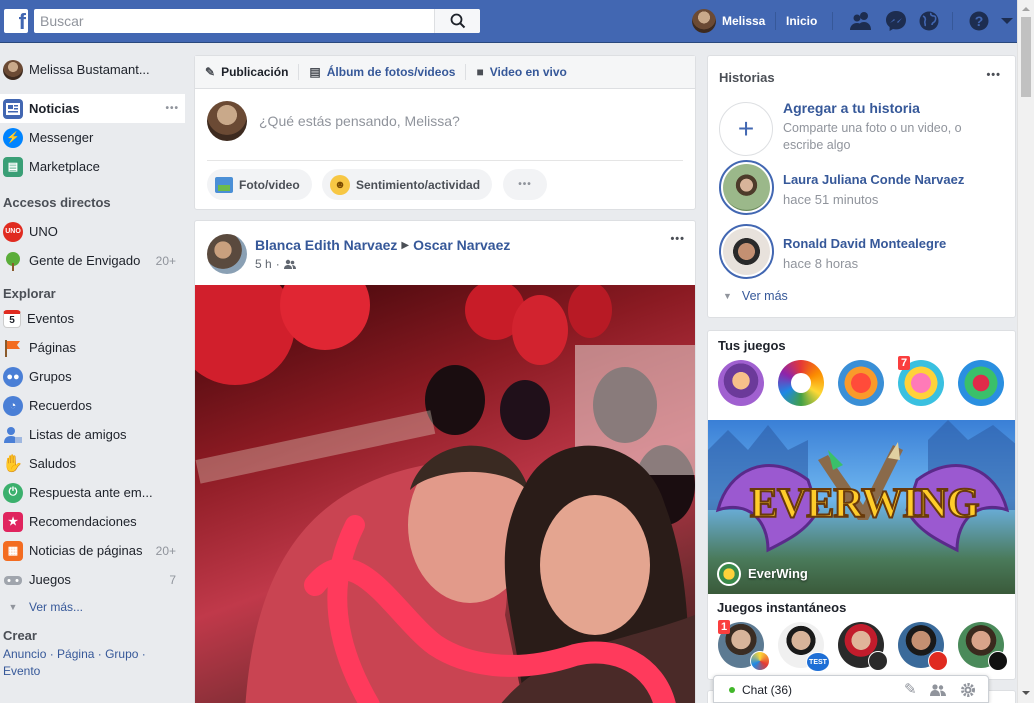 This screenshot has height=703, width=1034. What do you see at coordinates (54, 108) in the screenshot?
I see `sidebar-item-label: Noticias` at bounding box center [54, 108].